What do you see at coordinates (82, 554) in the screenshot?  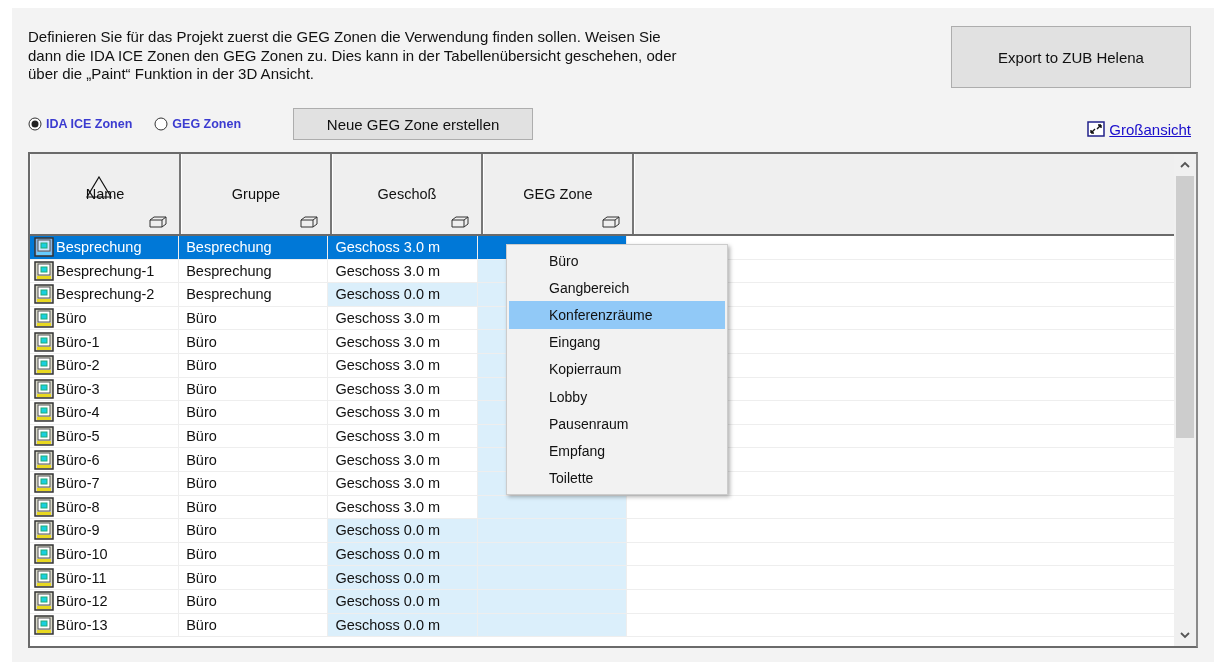 I see `zone-name: Büro-10` at bounding box center [82, 554].